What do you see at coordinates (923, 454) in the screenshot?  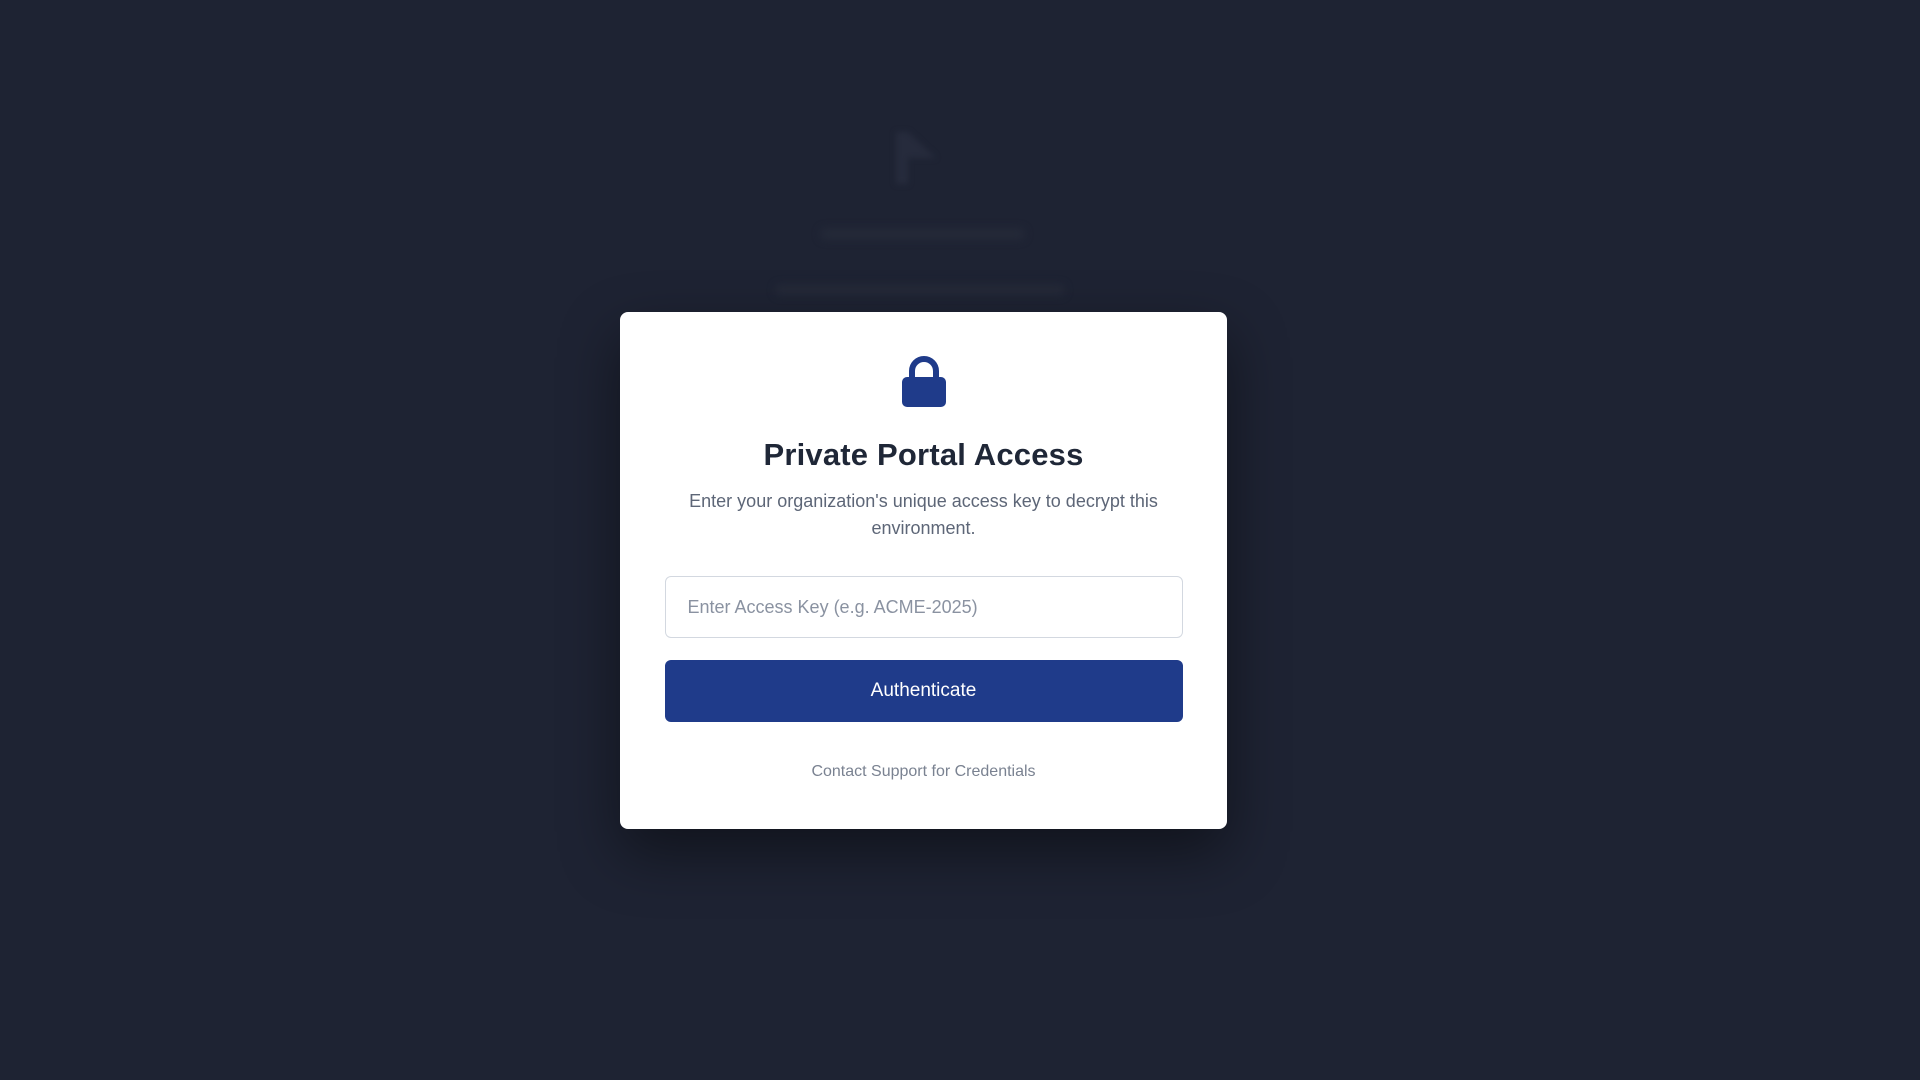 I see `modal-title: Private Portal Access` at bounding box center [923, 454].